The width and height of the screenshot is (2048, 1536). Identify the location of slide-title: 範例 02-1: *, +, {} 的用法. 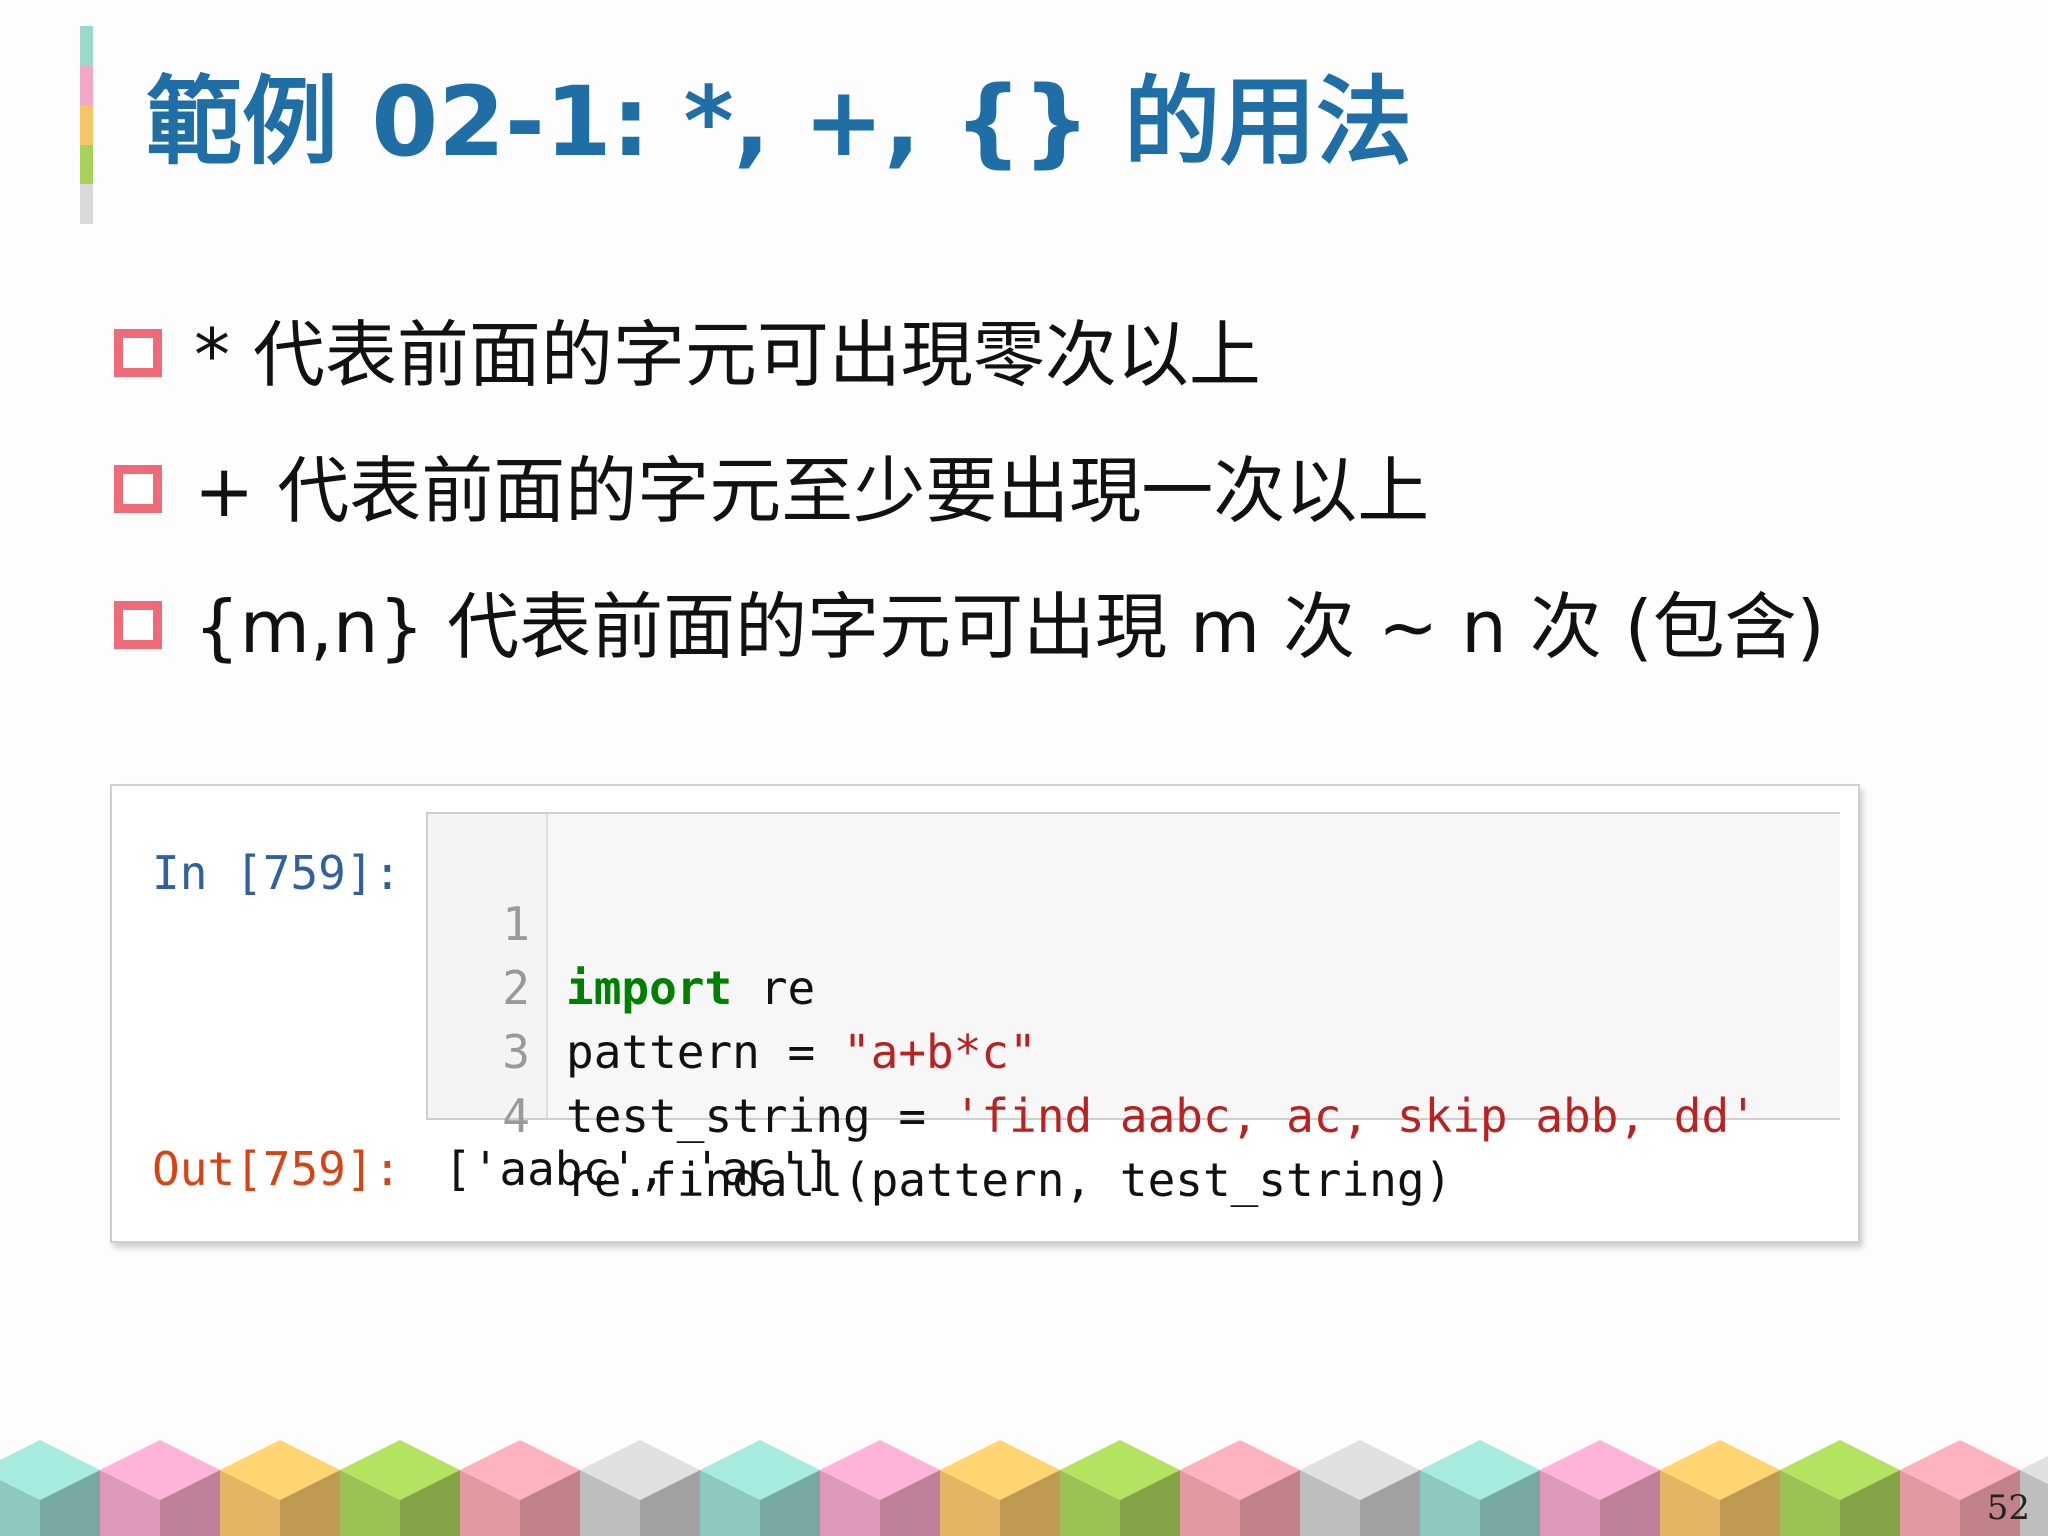
(779, 122).